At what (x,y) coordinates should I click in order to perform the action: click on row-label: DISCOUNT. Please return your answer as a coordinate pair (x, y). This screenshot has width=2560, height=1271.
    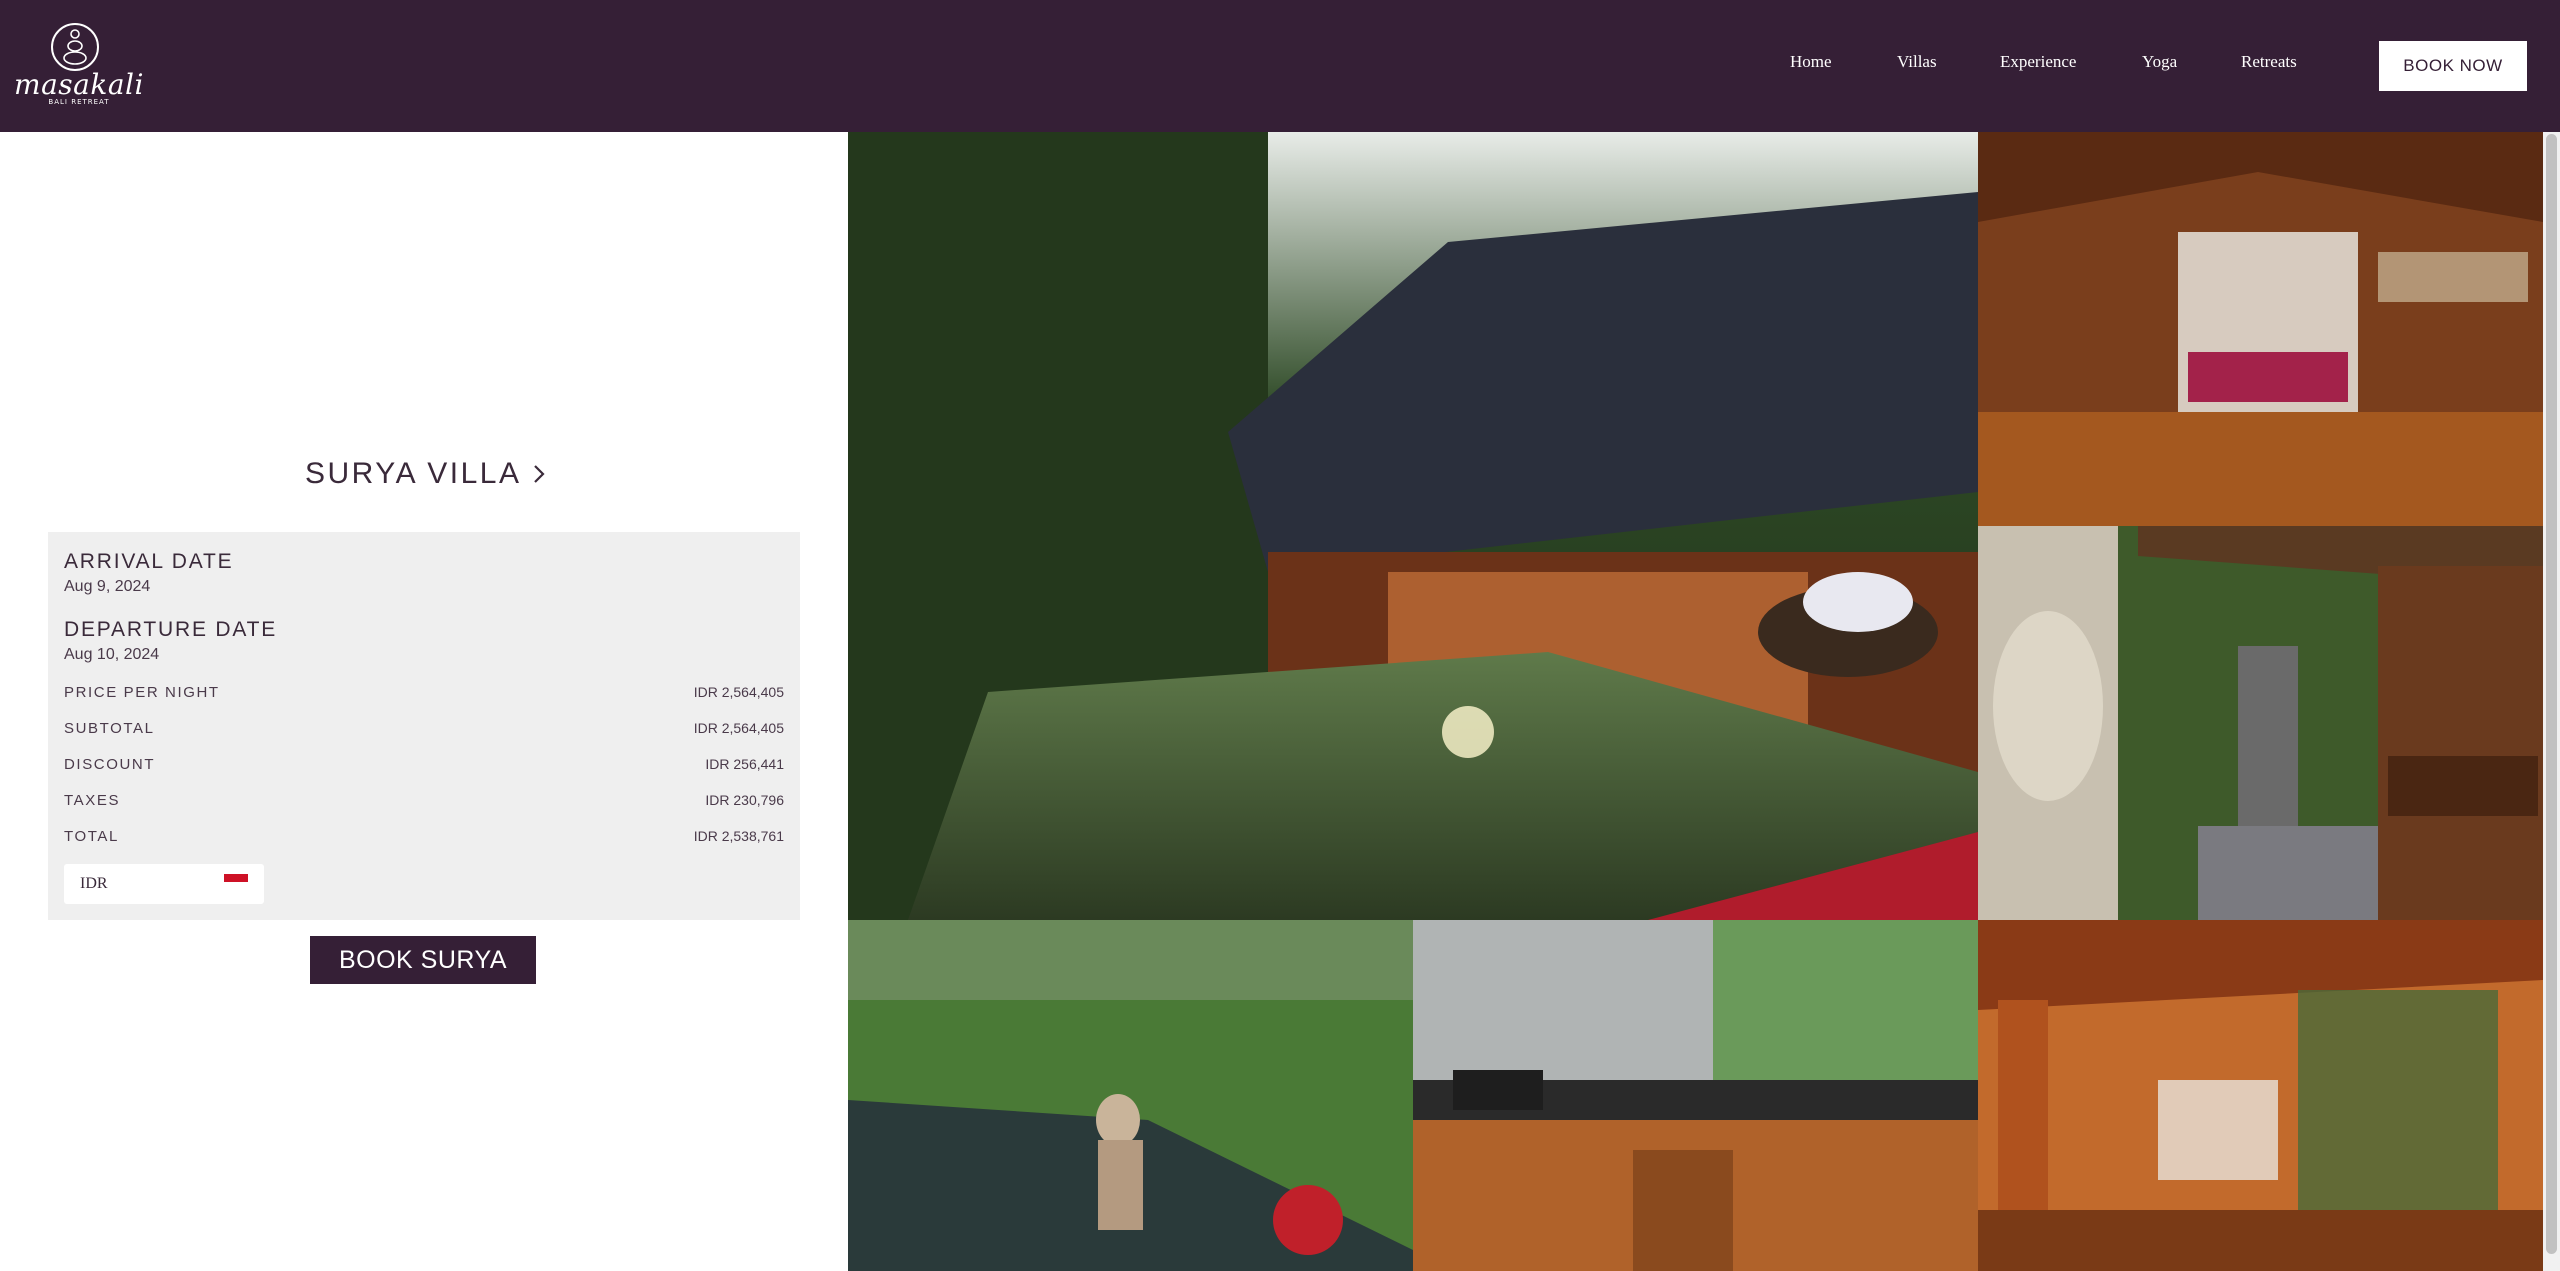
    Looking at the image, I should click on (110, 764).